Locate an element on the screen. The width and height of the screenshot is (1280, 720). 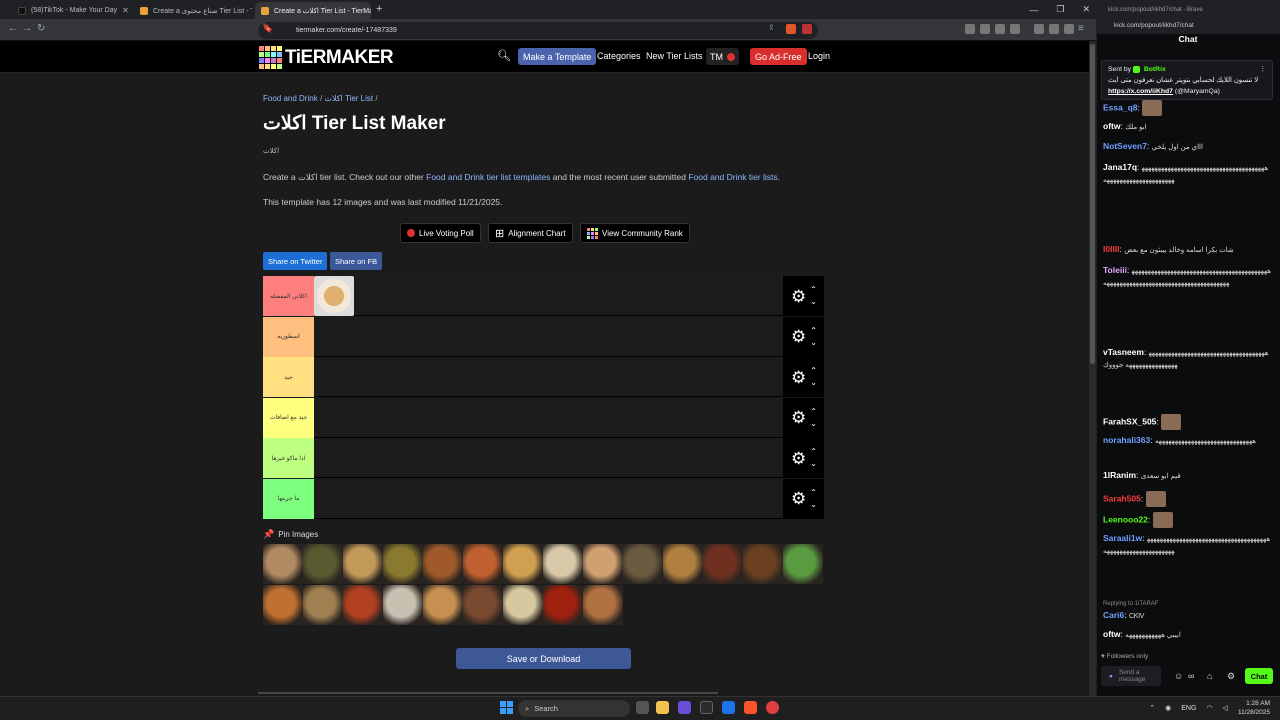
close-window-button: ✕ is located at coordinates (1086, 9).